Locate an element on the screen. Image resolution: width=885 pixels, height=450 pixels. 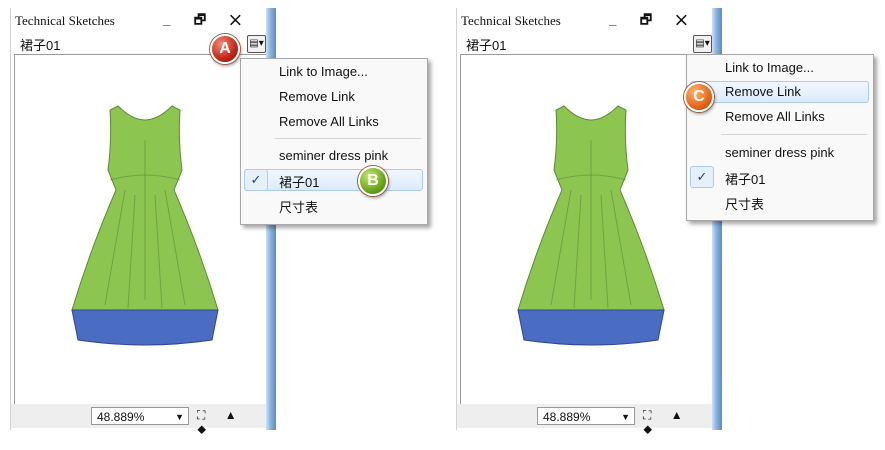
callout-badge-c: C is located at coordinates (699, 97).